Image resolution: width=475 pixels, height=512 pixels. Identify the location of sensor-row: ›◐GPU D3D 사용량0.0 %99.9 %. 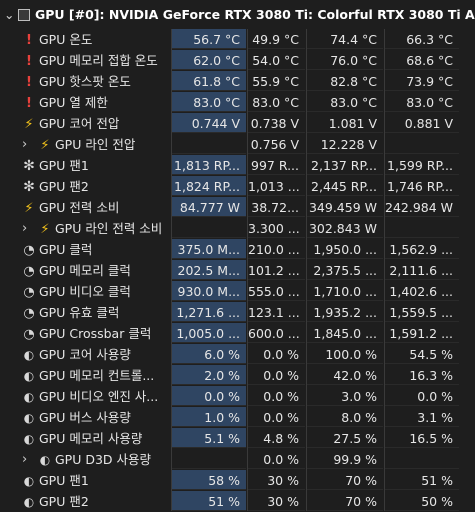
(237, 459).